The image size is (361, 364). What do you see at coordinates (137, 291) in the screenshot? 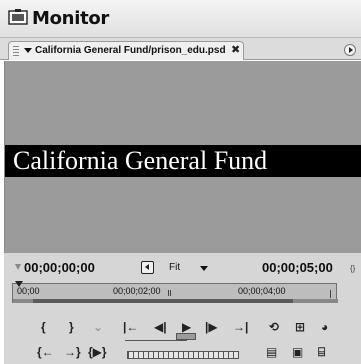
I see `ruler-label: 00;00;02;00` at bounding box center [137, 291].